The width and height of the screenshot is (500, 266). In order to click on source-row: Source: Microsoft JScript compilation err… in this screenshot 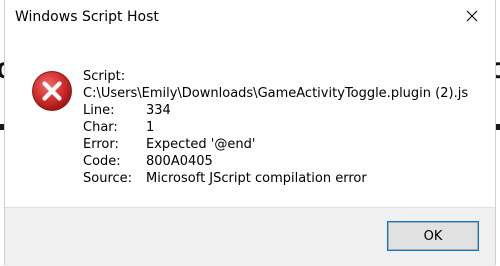, I will do `click(275, 178)`.